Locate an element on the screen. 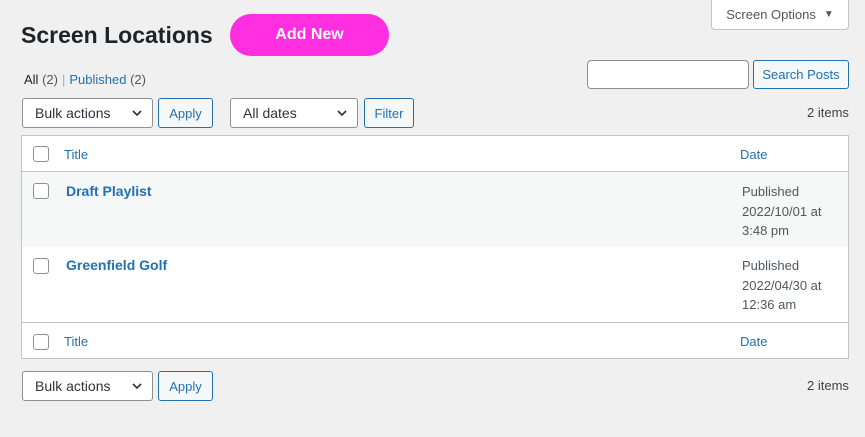  date-cell: Published 2022/04/30 at 12:36 am is located at coordinates (792, 285).